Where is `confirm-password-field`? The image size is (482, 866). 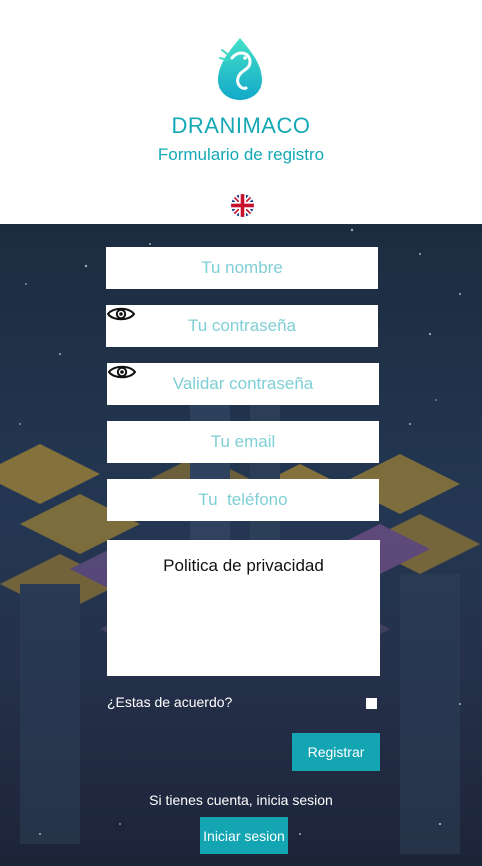 confirm-password-field is located at coordinates (243, 384).